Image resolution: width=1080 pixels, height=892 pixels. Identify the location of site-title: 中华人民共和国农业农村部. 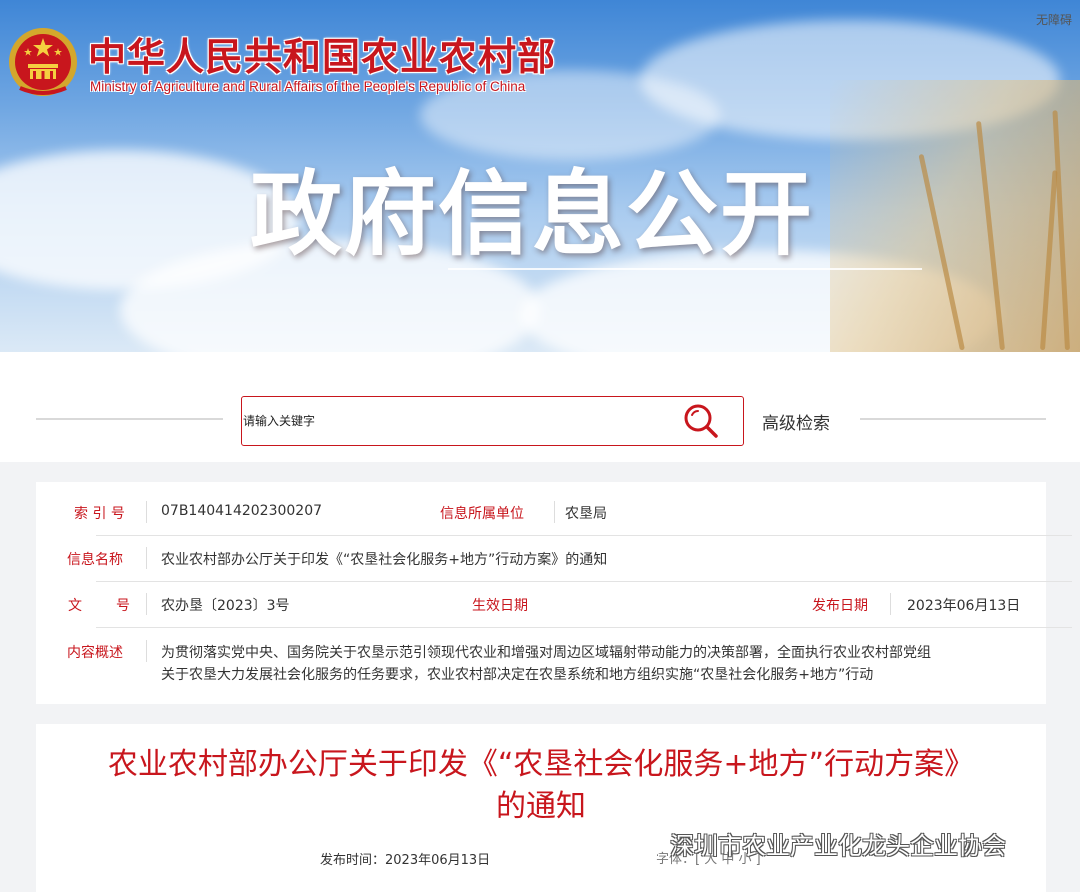
(322, 53).